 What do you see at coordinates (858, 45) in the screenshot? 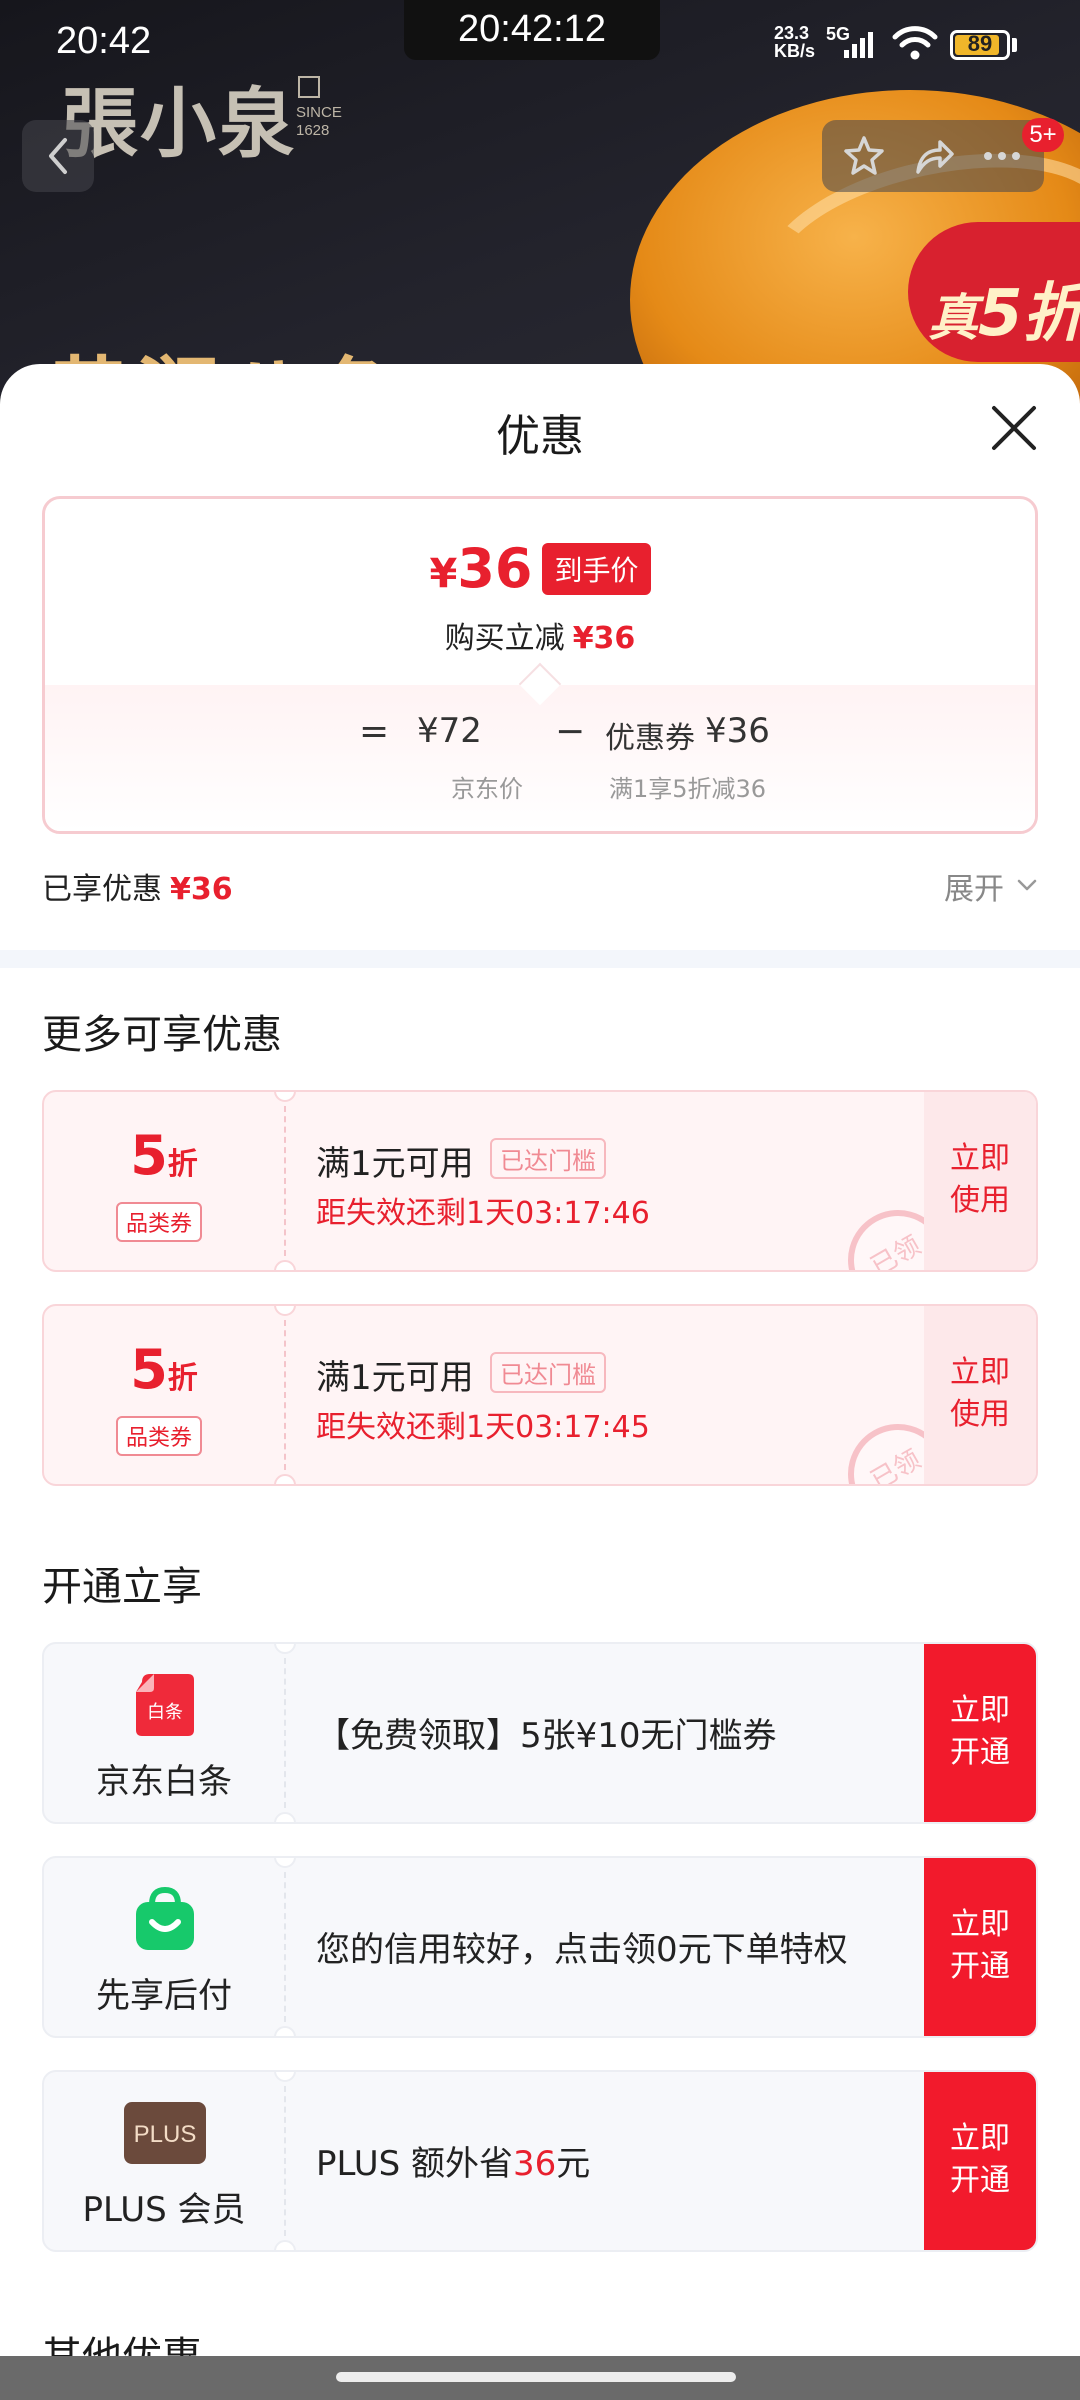
I see `signal-icon` at bounding box center [858, 45].